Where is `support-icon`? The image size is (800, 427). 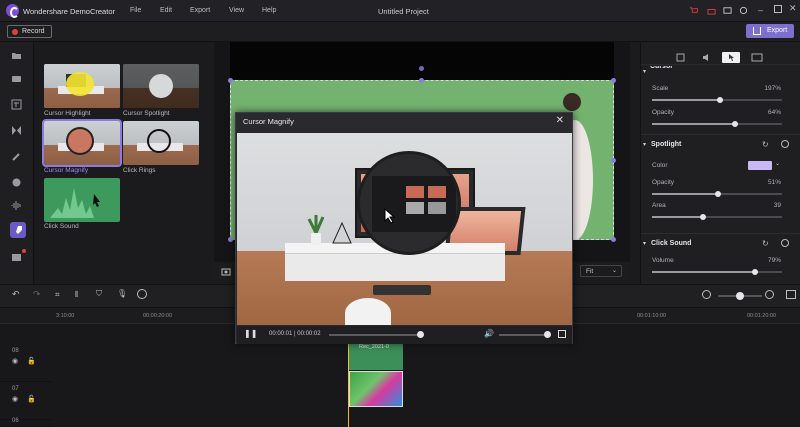 support-icon is located at coordinates (743, 10).